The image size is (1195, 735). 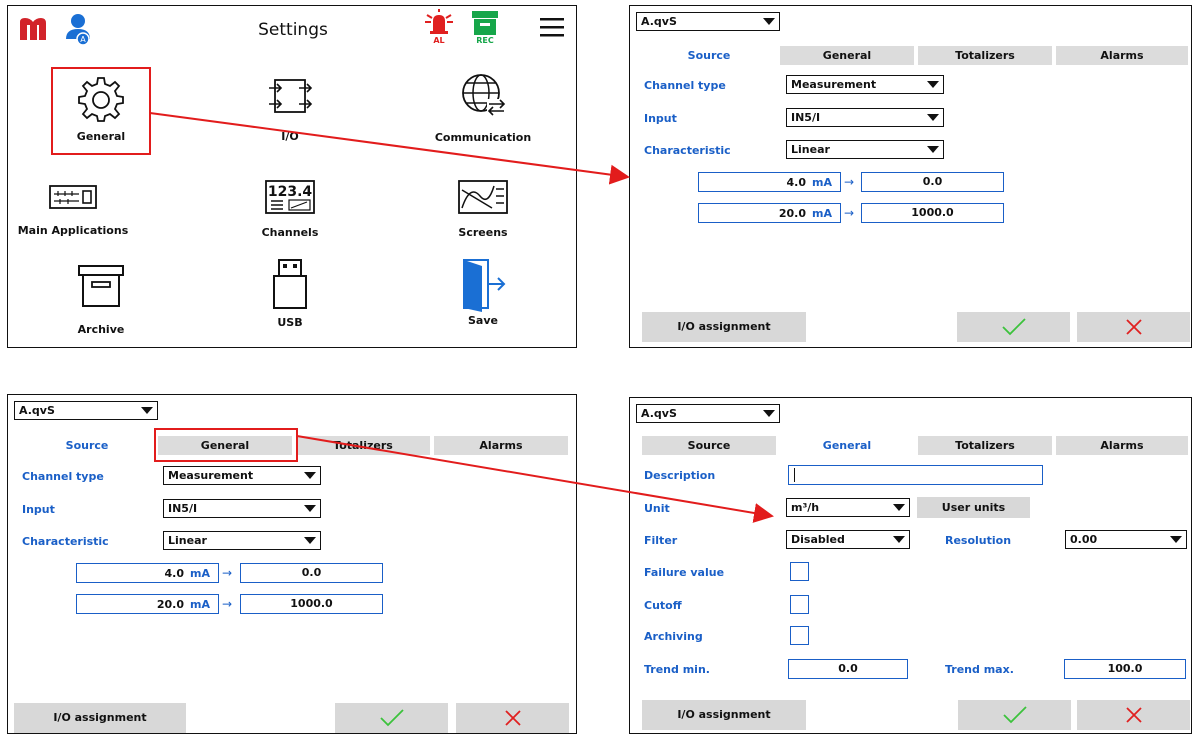 I want to click on arrow-tab-to-general, so click(x=535, y=479).